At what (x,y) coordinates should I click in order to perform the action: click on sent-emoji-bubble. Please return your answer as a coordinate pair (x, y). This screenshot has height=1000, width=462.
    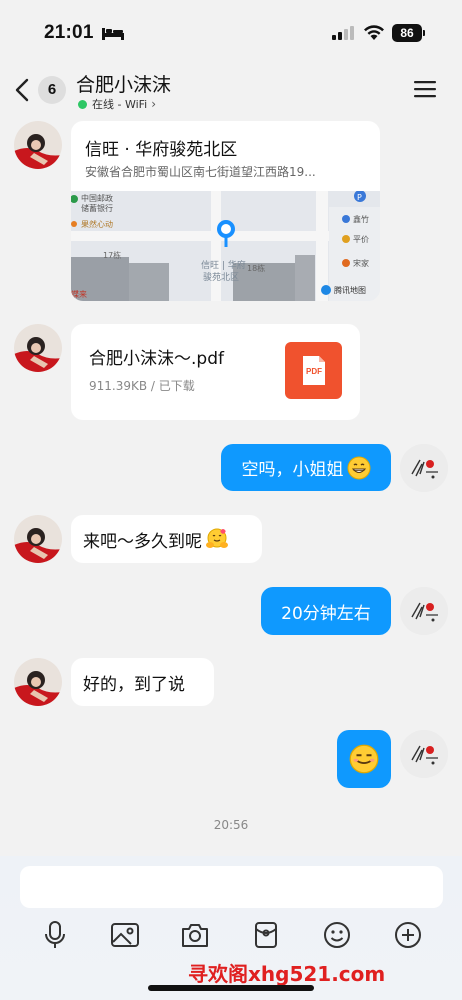
    Looking at the image, I should click on (364, 759).